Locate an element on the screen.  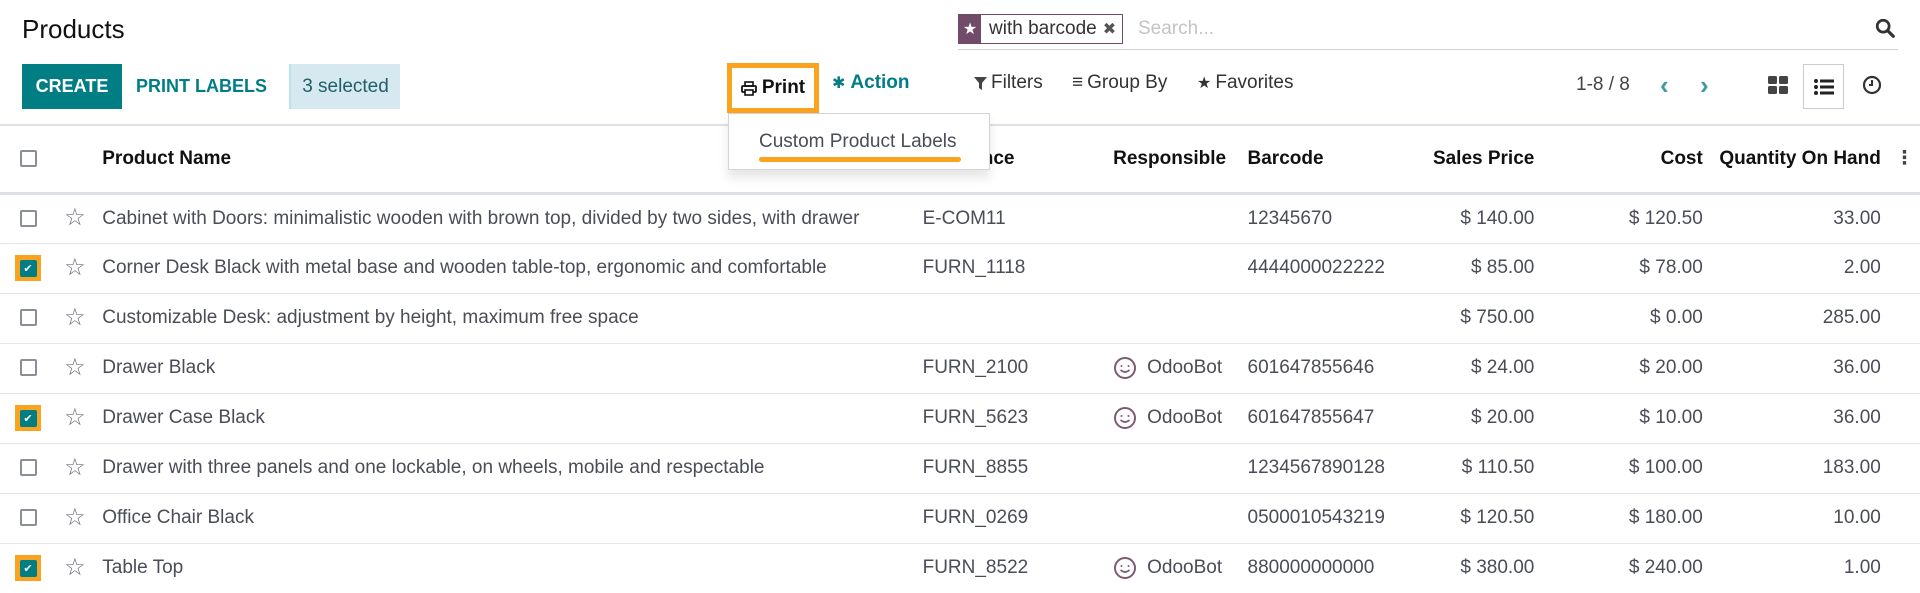
cell-sales-price: $ 24.00 is located at coordinates (1483, 367).